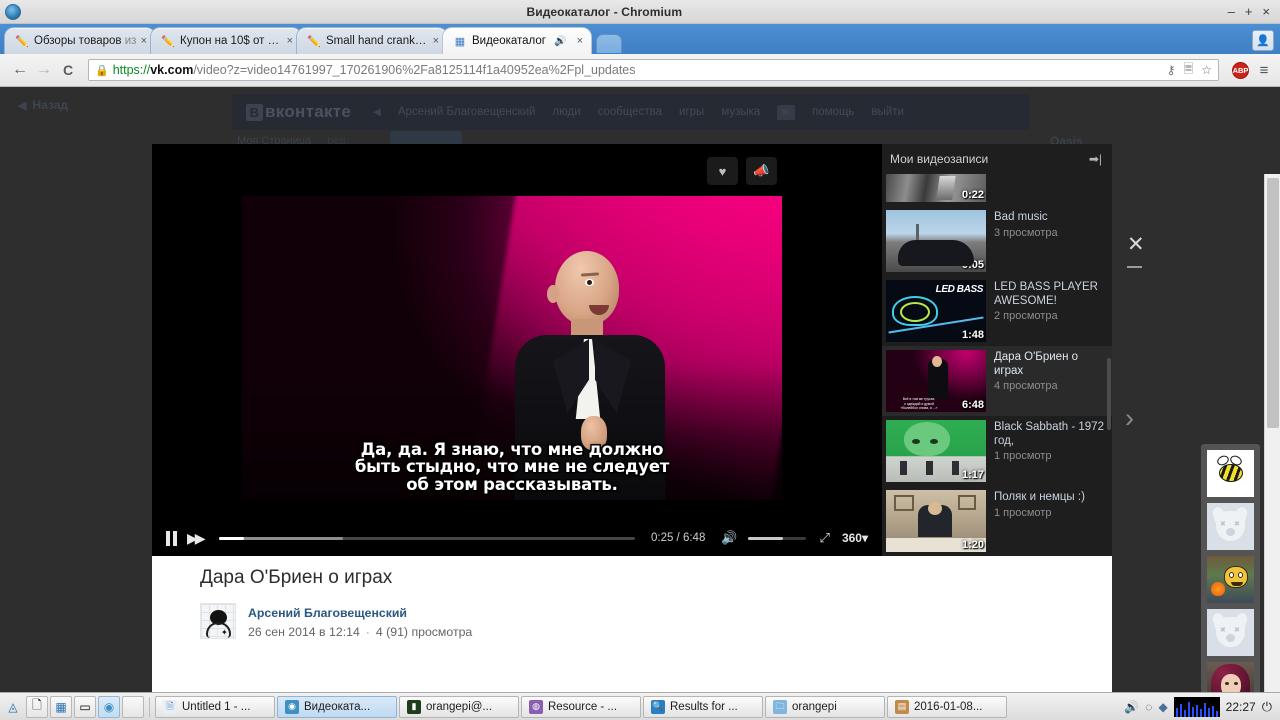  What do you see at coordinates (825, 538) in the screenshot?
I see `fullscreen-icon: ⤢` at bounding box center [825, 538].